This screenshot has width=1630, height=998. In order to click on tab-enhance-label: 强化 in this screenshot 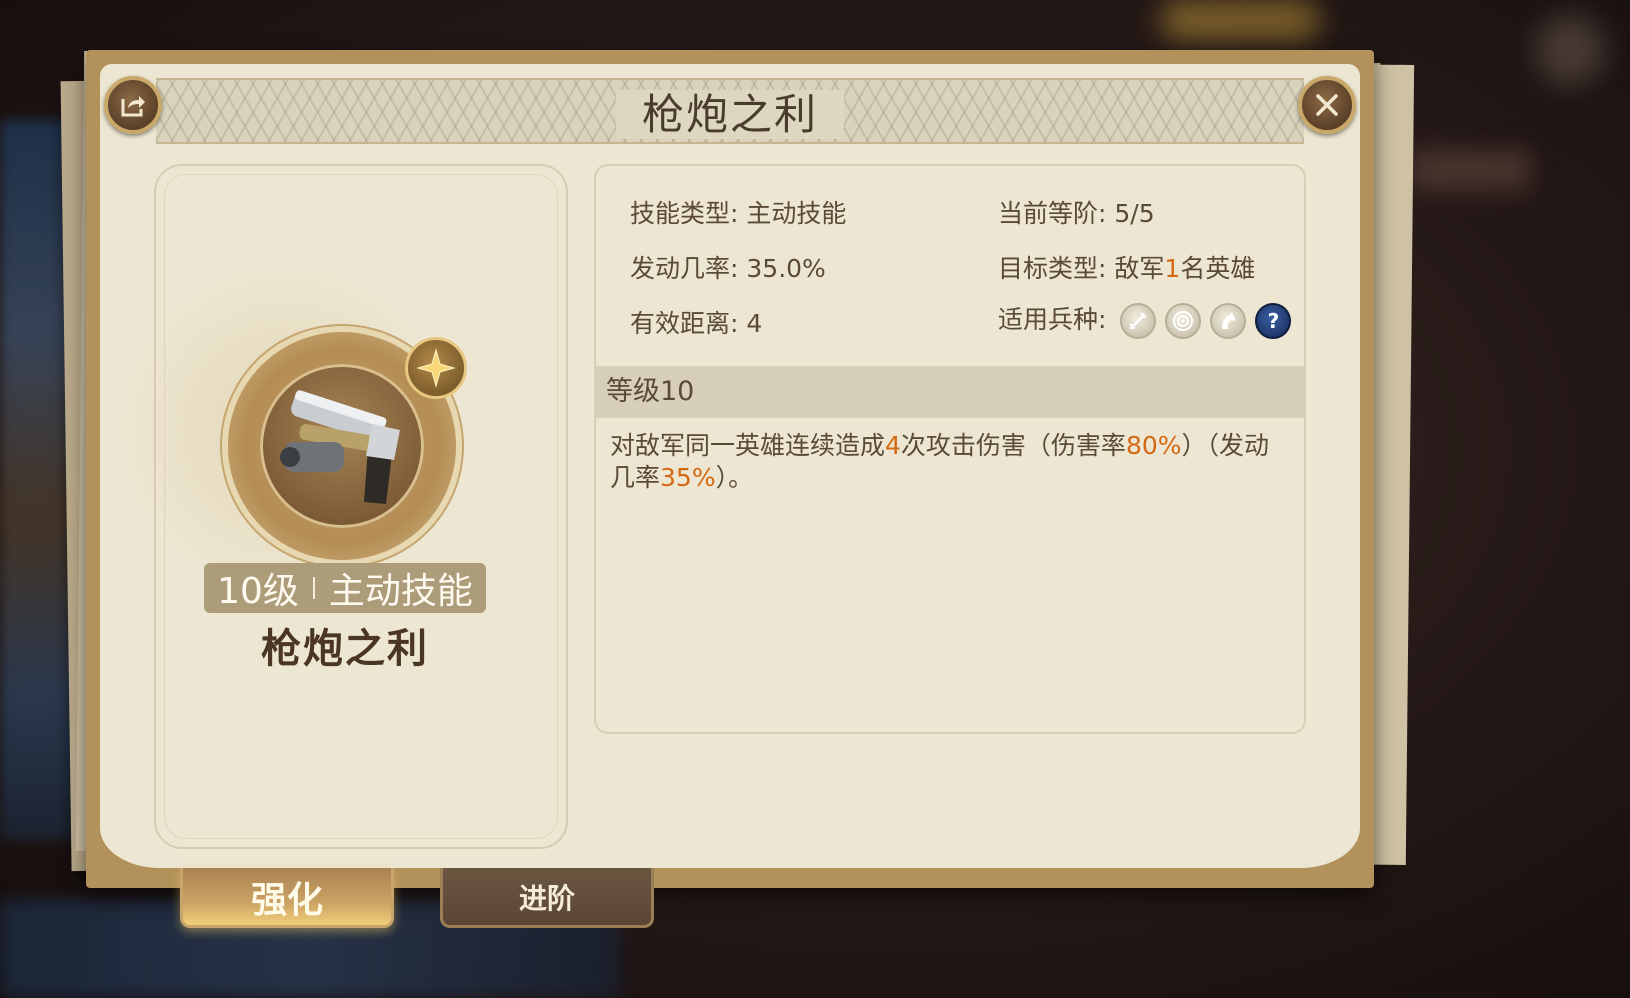, I will do `click(286, 900)`.